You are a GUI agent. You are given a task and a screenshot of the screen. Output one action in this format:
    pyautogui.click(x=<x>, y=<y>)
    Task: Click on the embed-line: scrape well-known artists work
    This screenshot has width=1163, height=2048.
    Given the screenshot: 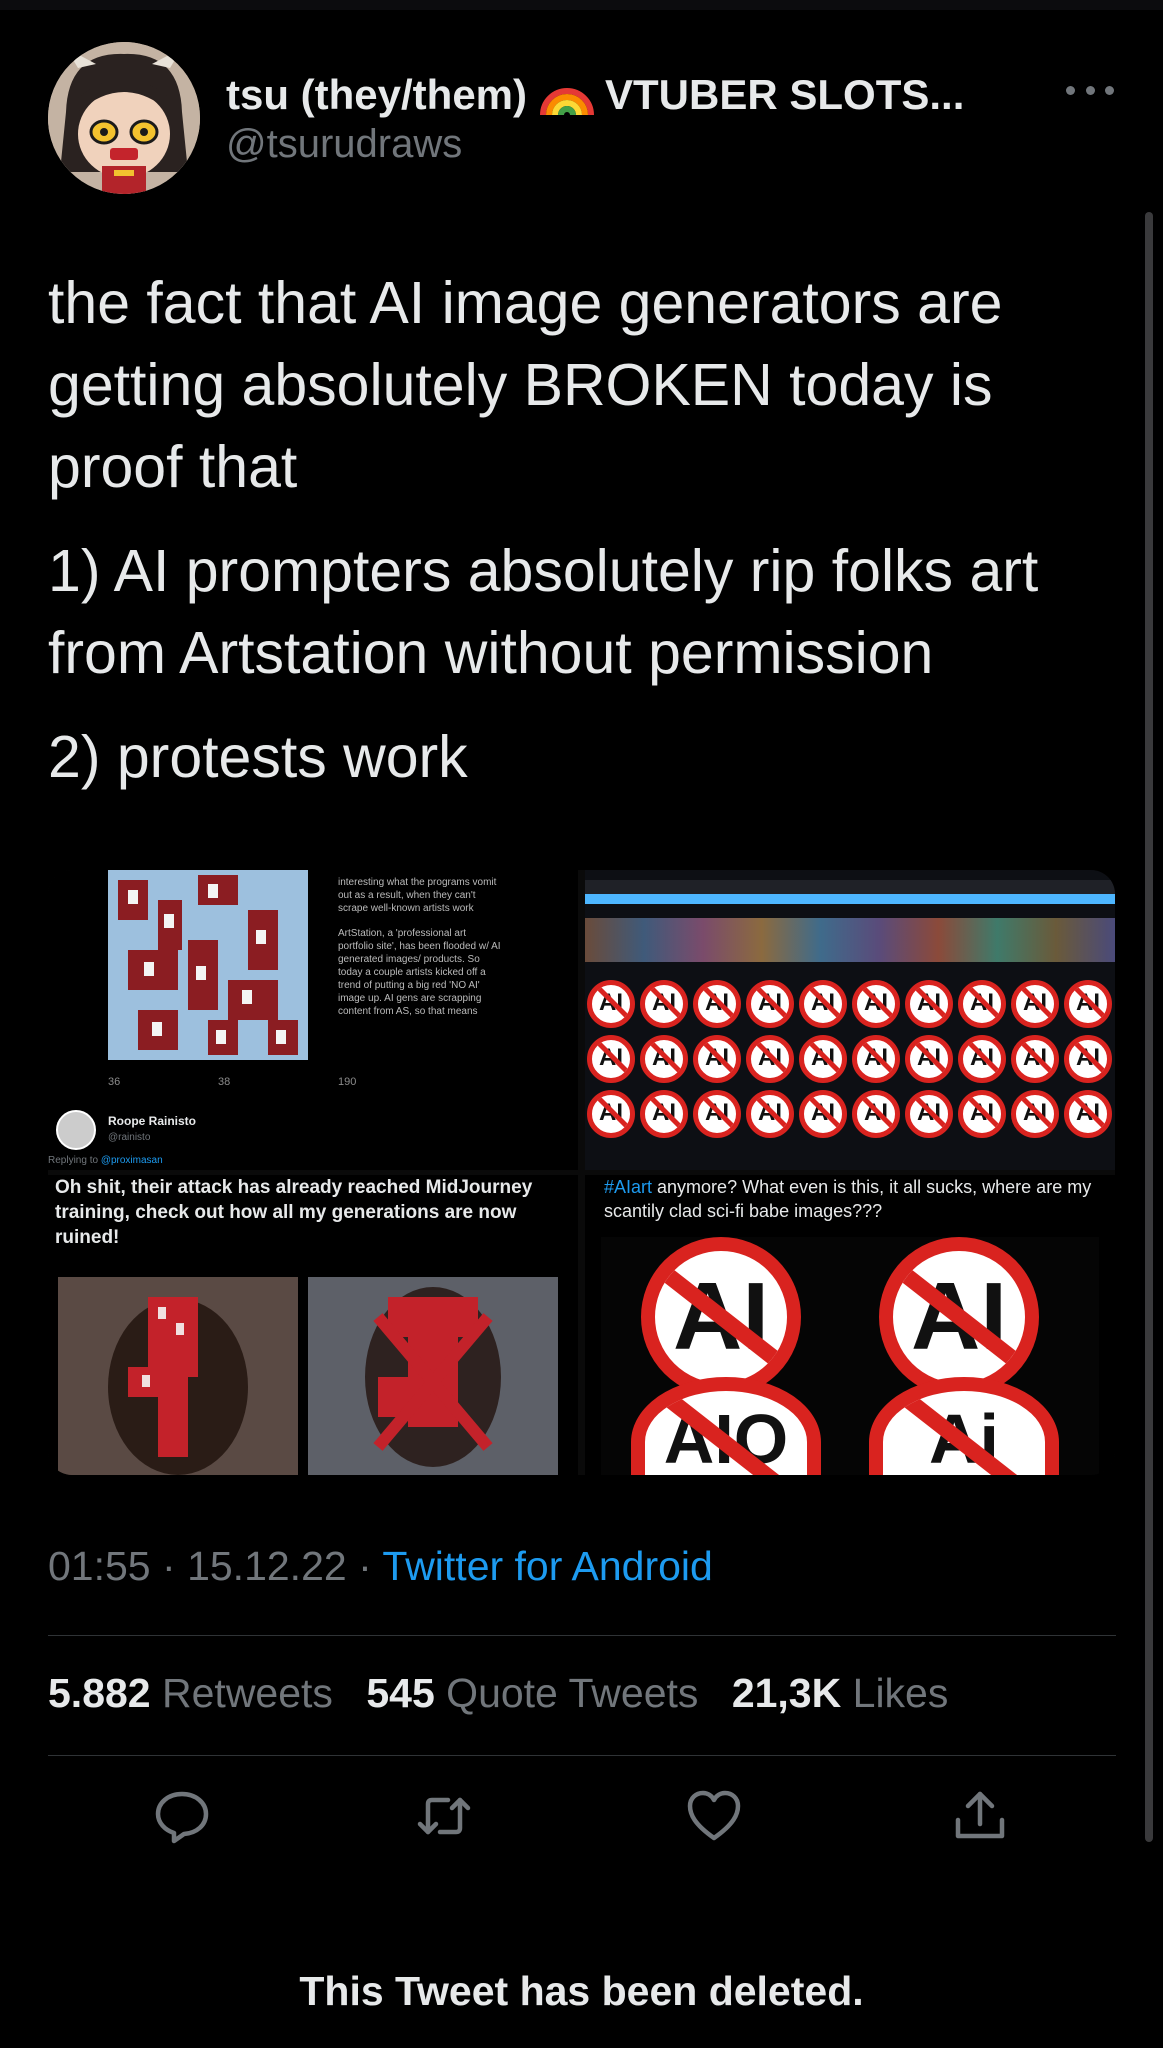 What is the action you would take?
    pyautogui.click(x=406, y=908)
    